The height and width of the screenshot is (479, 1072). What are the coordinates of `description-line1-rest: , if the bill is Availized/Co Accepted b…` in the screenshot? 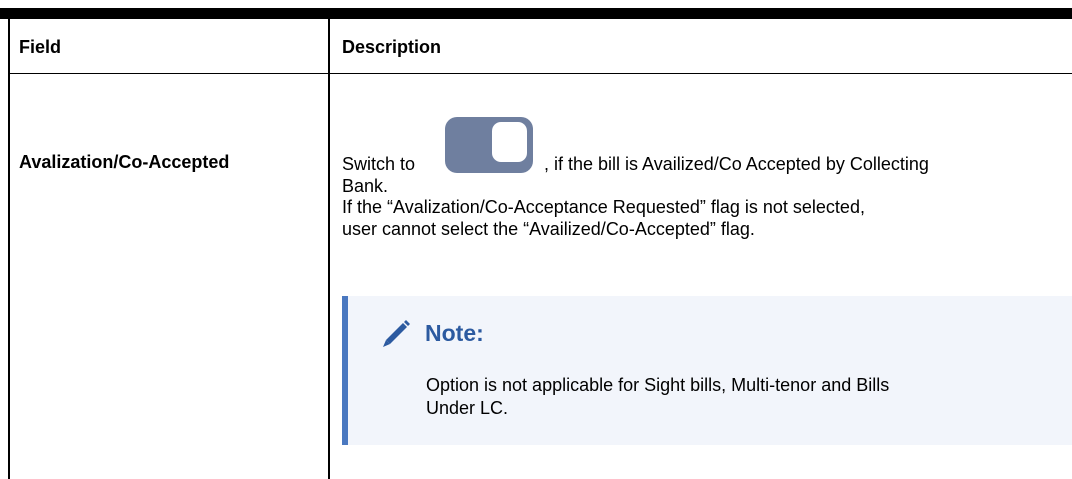 It's located at (736, 164).